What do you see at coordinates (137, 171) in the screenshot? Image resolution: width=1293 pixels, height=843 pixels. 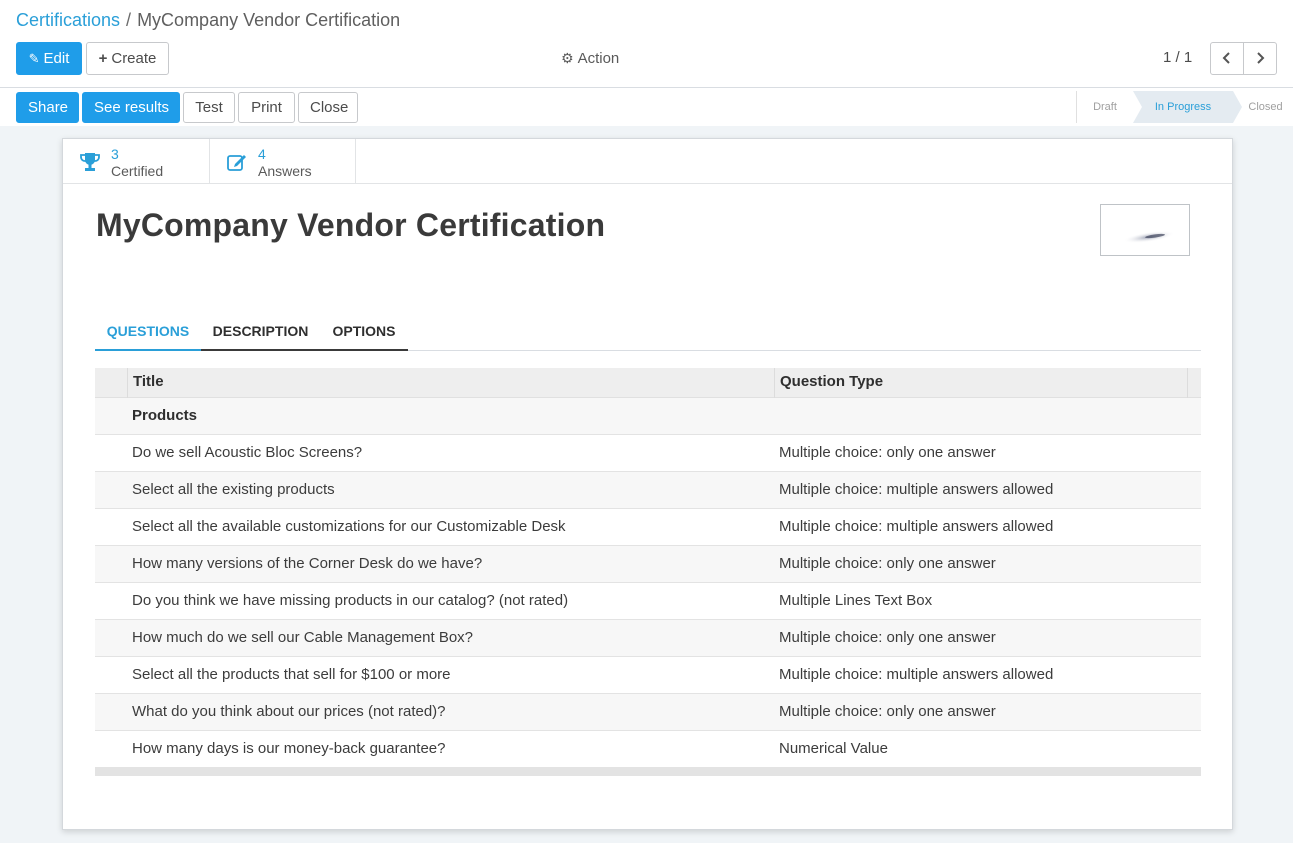 I see `certified-label: Certified` at bounding box center [137, 171].